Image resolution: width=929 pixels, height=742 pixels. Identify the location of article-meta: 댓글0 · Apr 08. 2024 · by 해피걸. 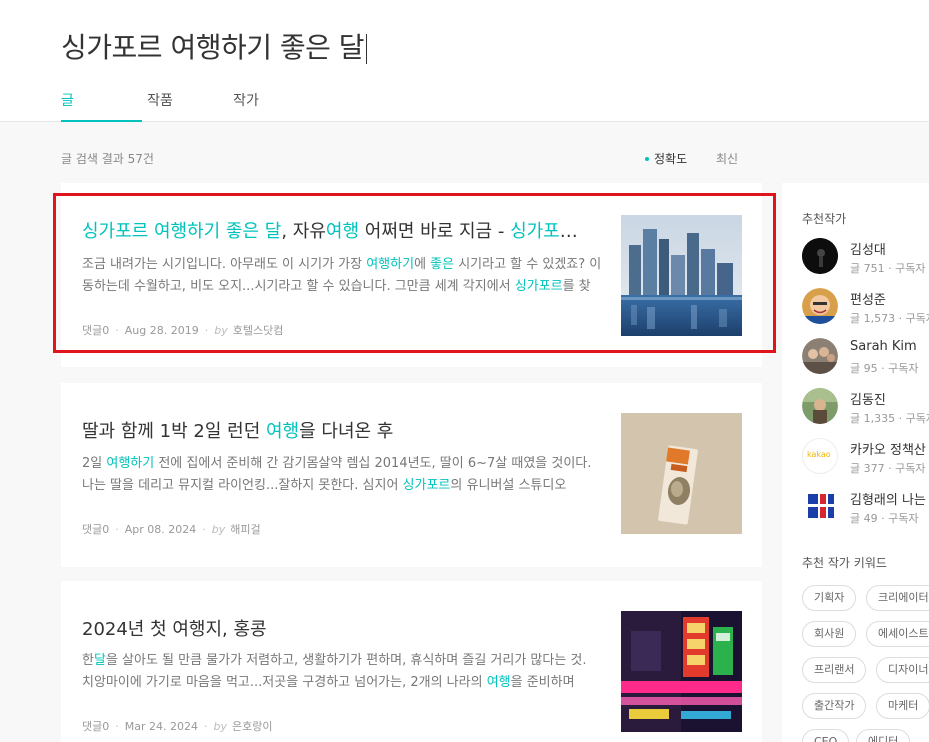
(171, 529).